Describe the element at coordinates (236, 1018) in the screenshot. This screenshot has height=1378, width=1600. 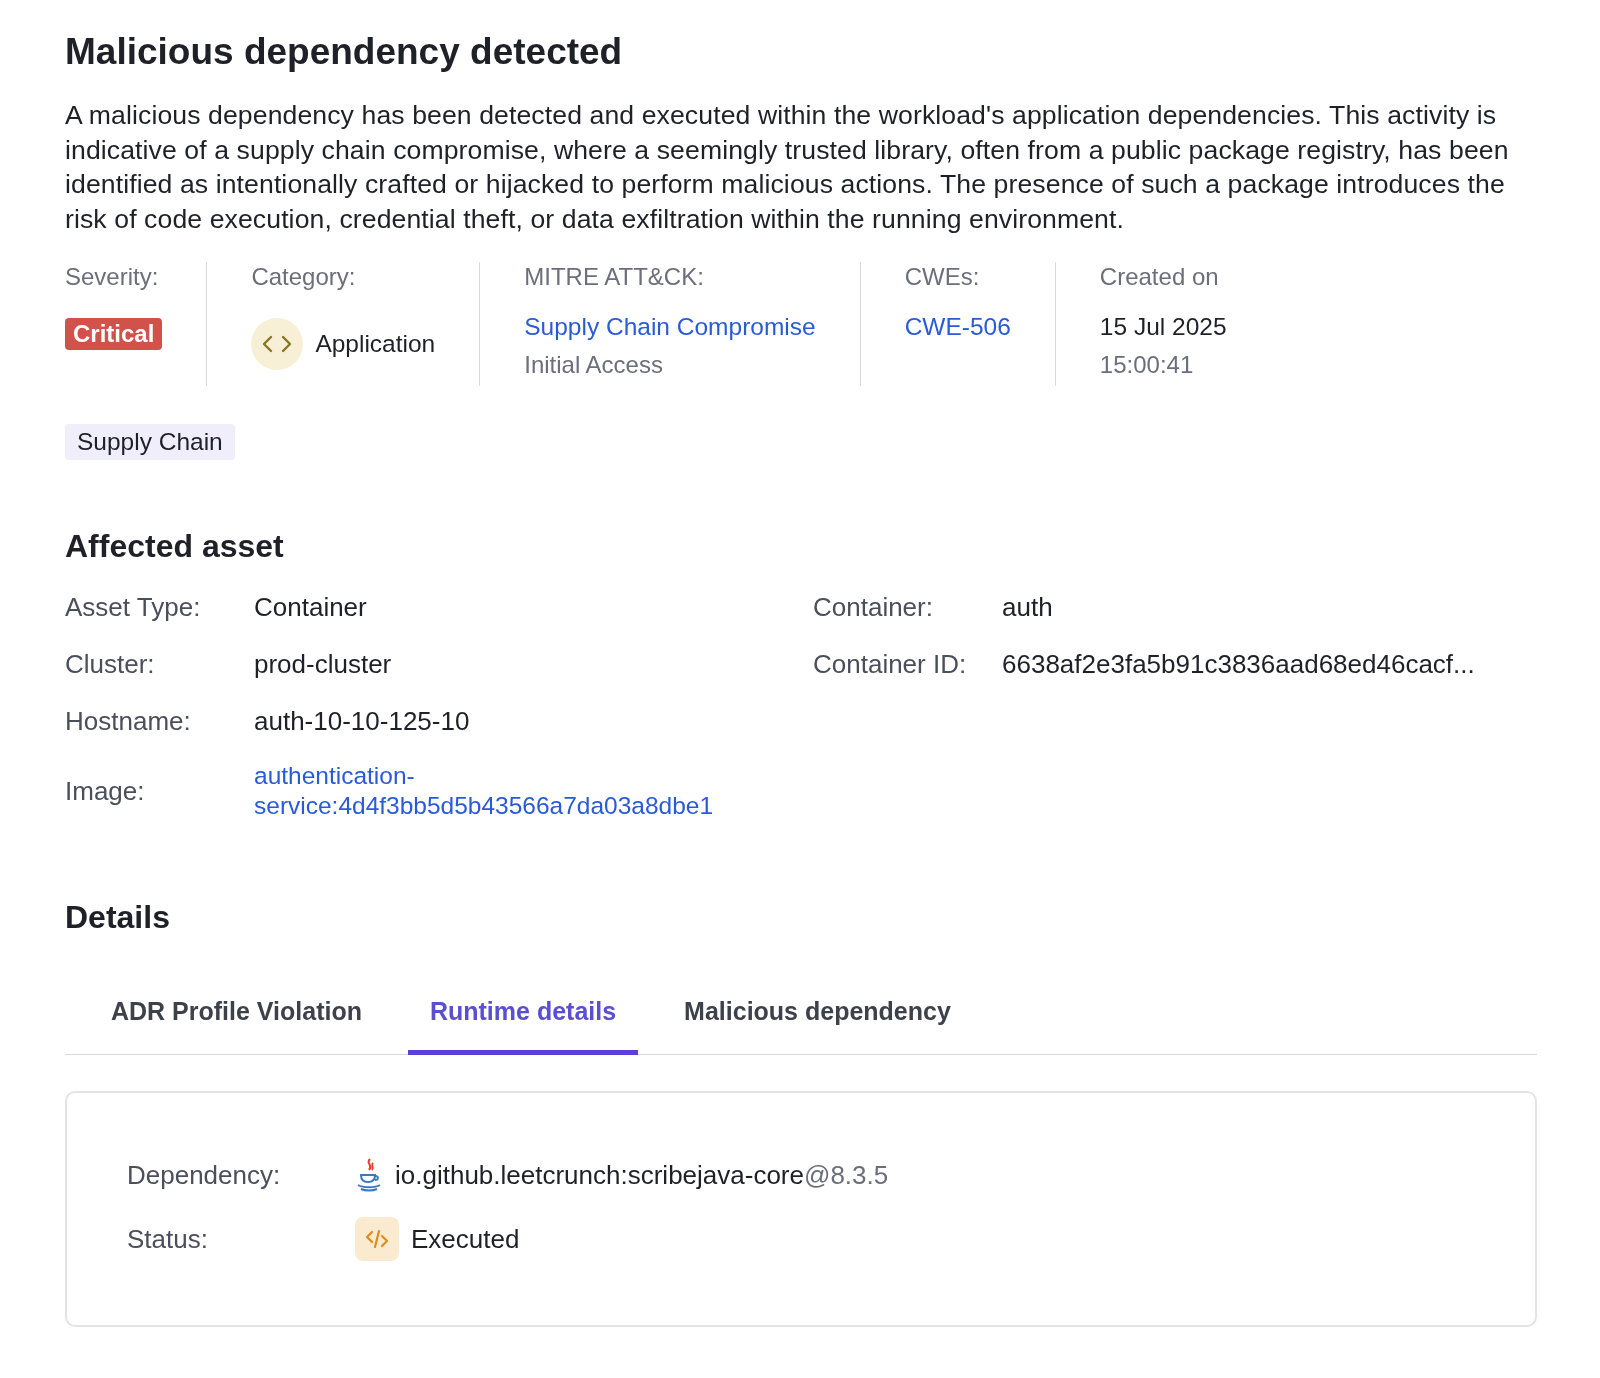
I see `tab: ADR Profile Violation` at that location.